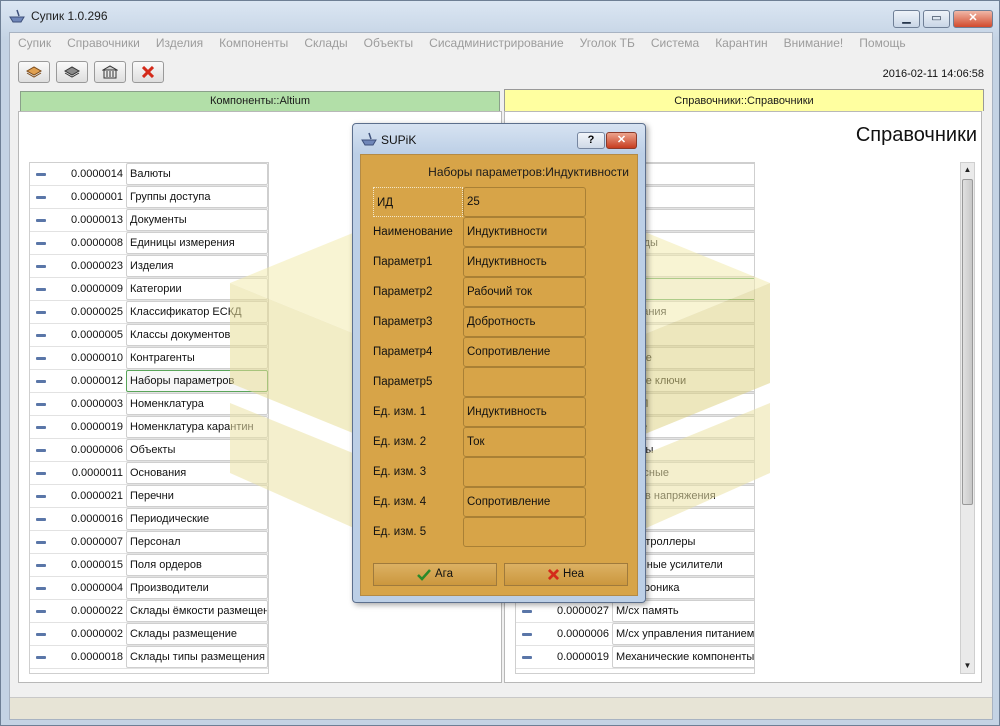  What do you see at coordinates (197, 220) in the screenshot?
I see `record-name: Документы` at bounding box center [197, 220].